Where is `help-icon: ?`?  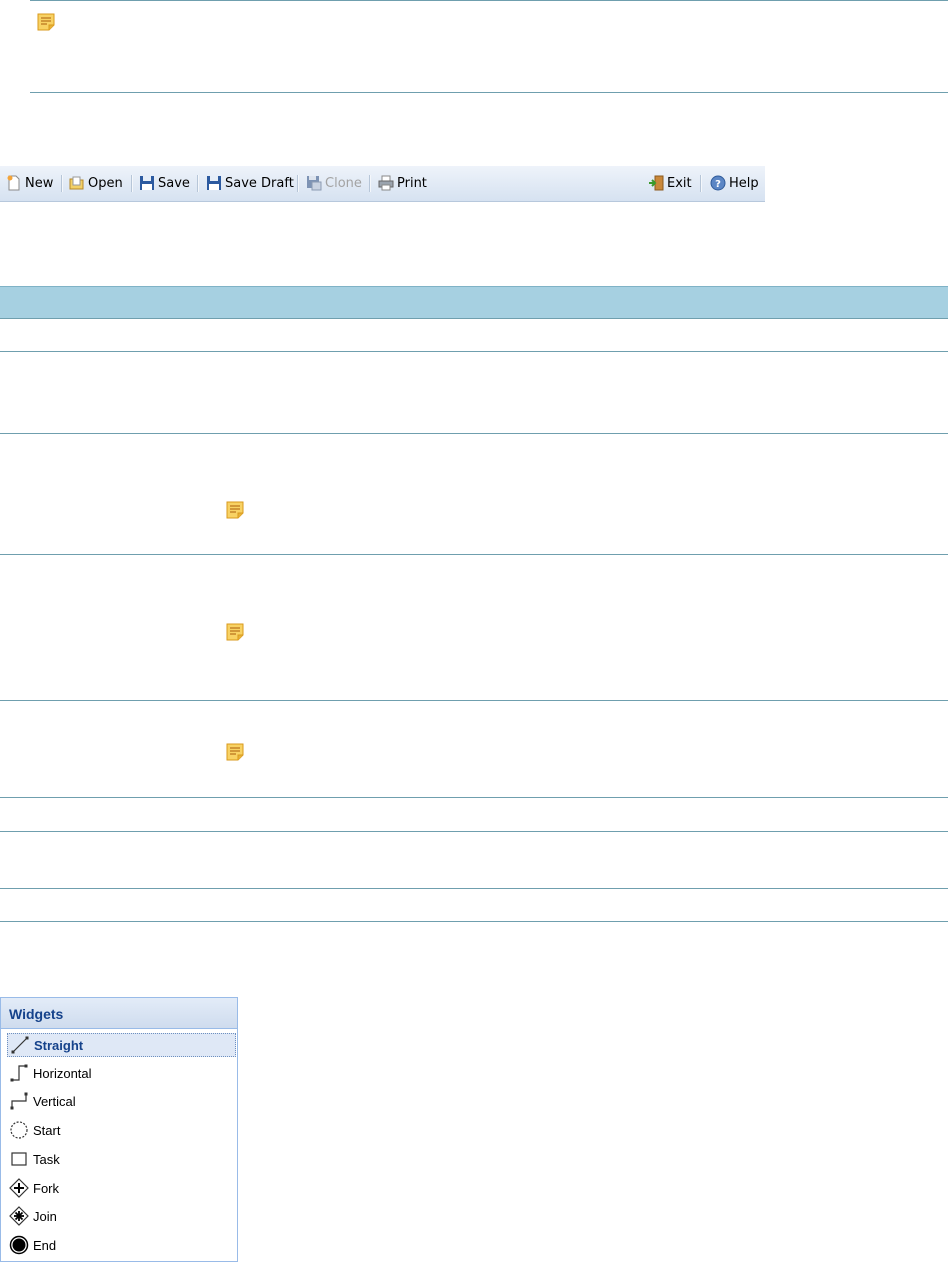
help-icon: ? is located at coordinates (718, 183).